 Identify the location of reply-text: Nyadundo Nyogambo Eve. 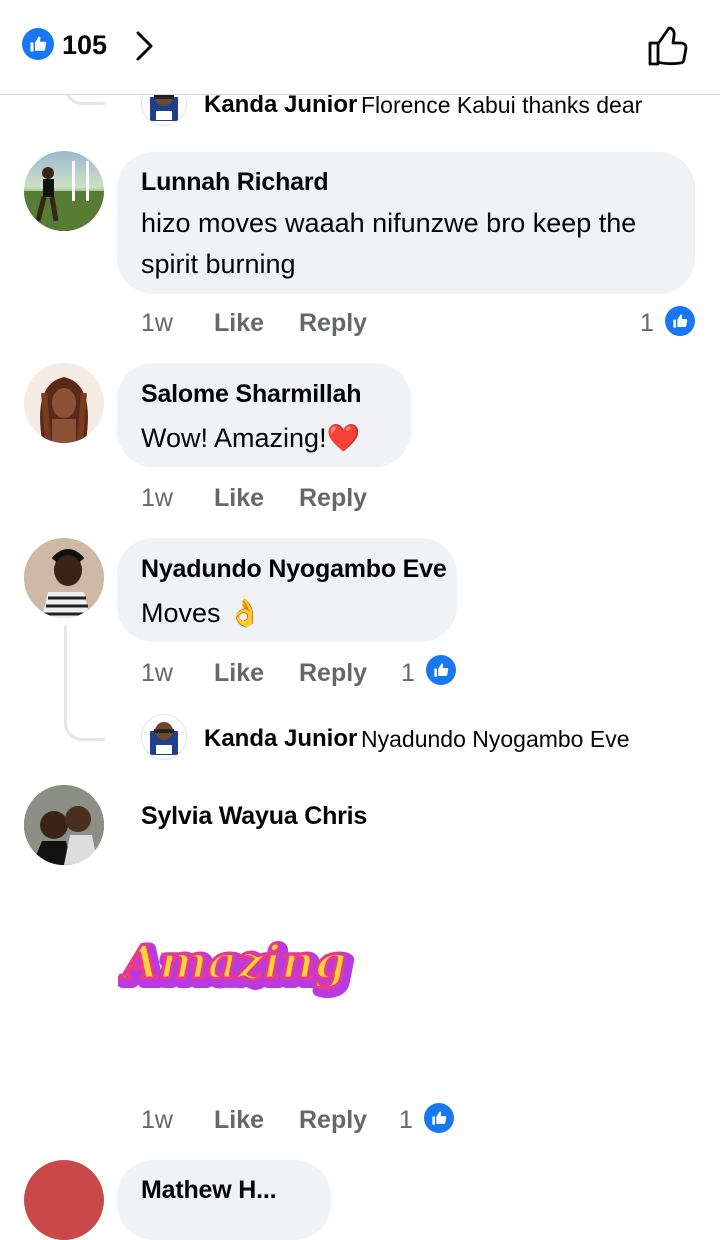
(495, 739).